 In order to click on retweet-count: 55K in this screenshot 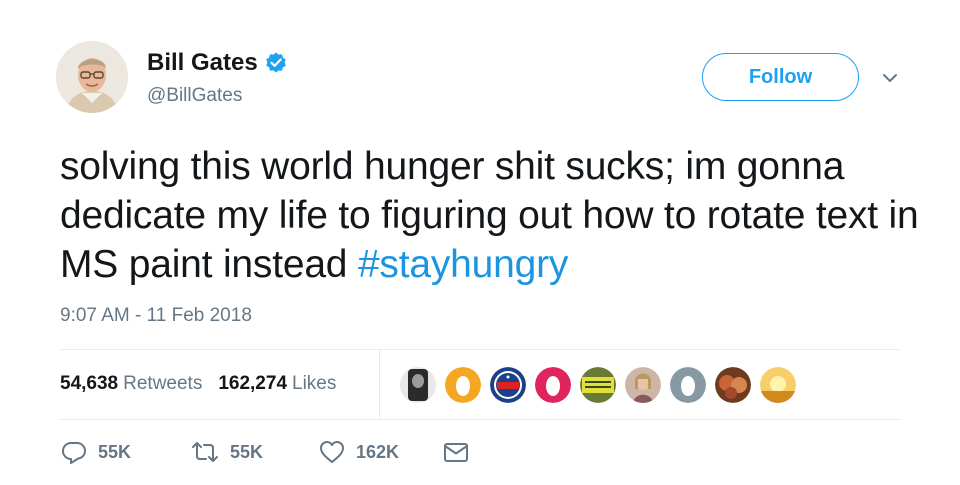, I will do `click(247, 452)`.